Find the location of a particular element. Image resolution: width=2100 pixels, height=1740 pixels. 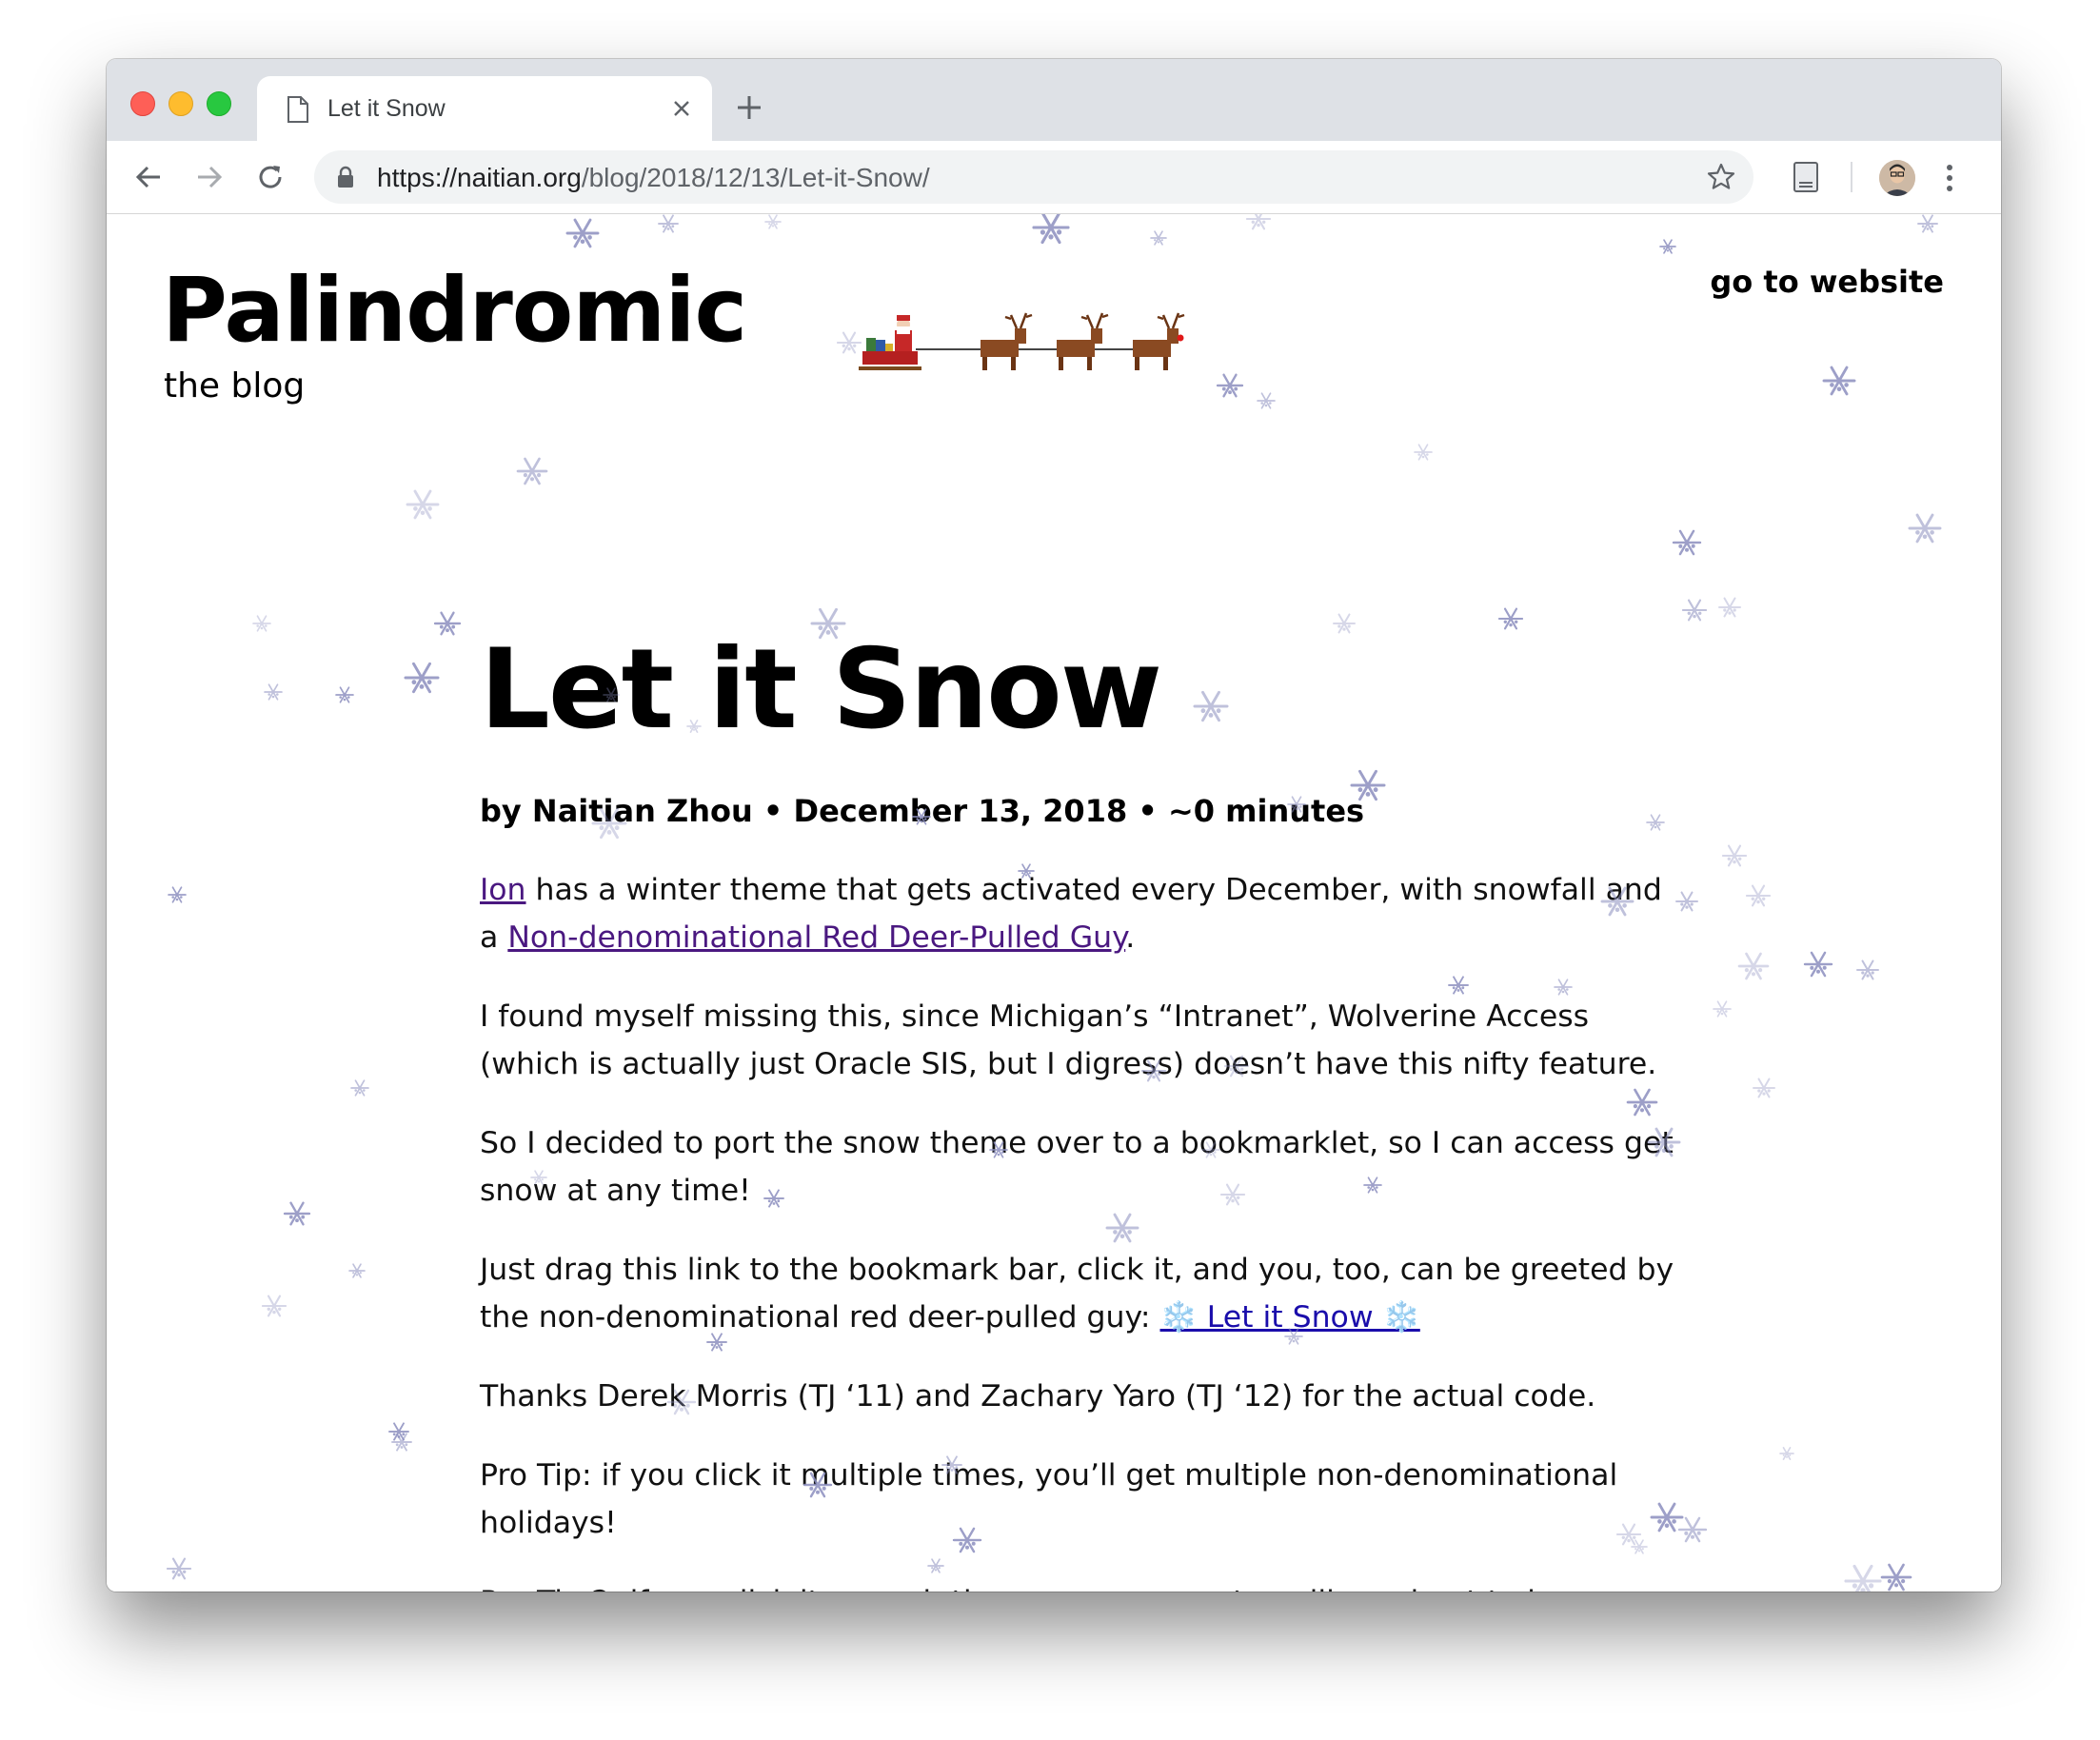

post-title: Let it Snow is located at coordinates (821, 689).